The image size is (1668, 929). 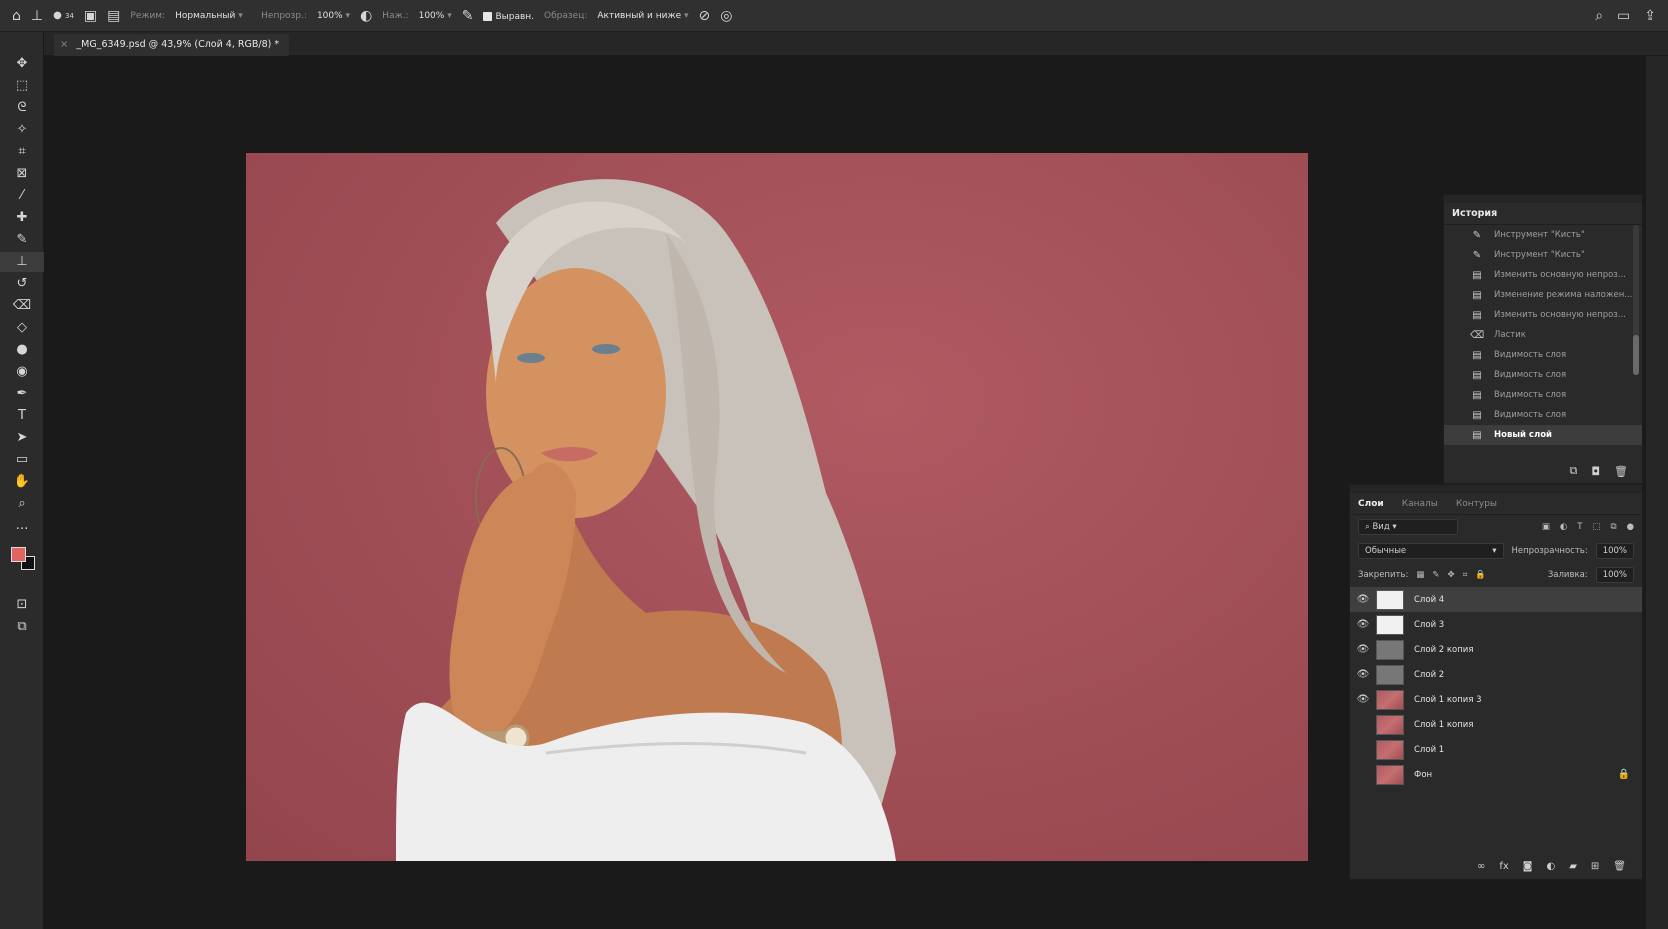 I want to click on layer-name: Слой 2, so click(x=1429, y=675).